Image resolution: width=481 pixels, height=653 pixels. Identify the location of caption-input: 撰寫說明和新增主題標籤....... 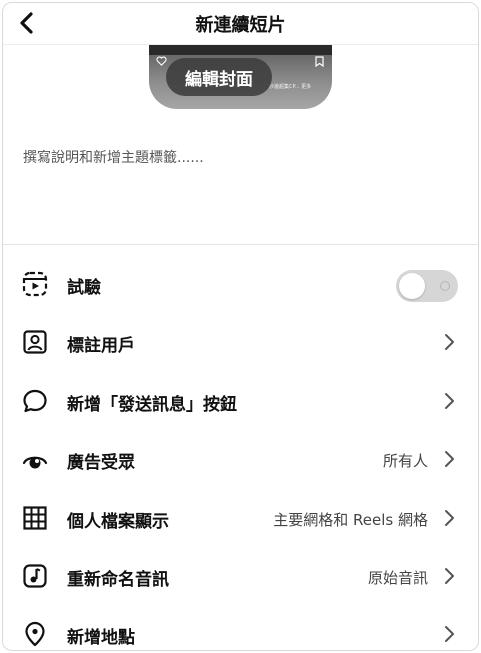
(113, 157).